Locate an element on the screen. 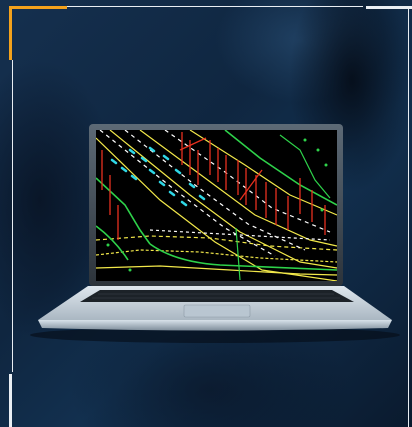 This screenshot has width=412, height=427. laptop-front-edge is located at coordinates (215, 325).